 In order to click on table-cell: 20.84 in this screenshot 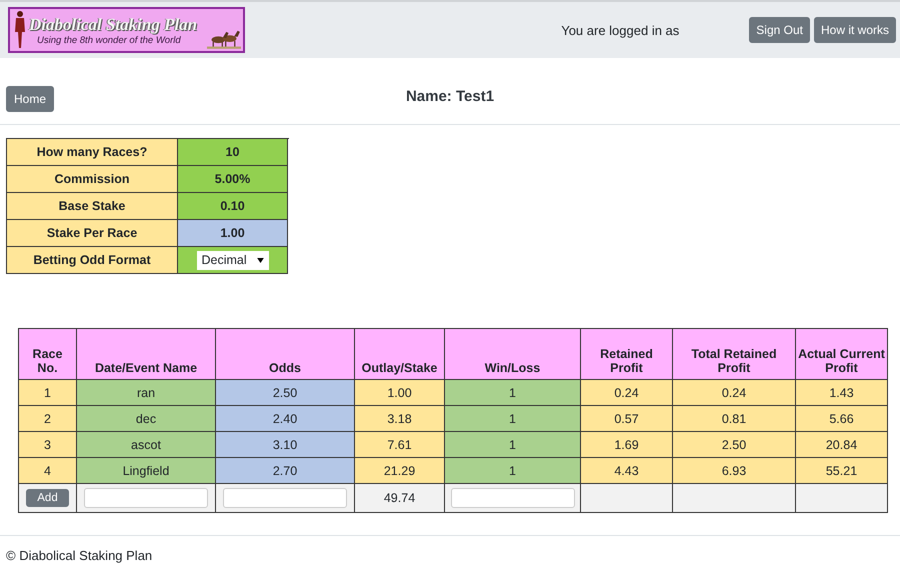, I will do `click(842, 445)`.